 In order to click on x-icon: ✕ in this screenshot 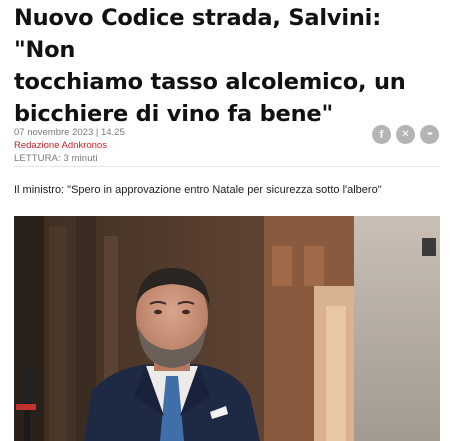, I will do `click(405, 134)`.